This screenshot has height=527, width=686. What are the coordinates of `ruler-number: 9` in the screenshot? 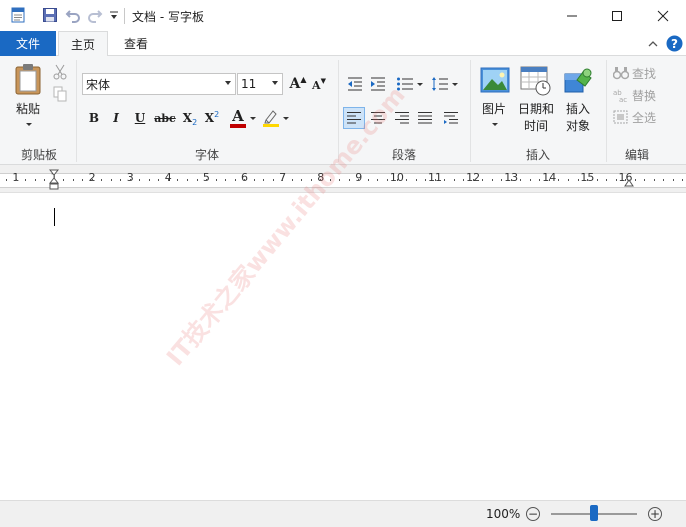 It's located at (359, 177).